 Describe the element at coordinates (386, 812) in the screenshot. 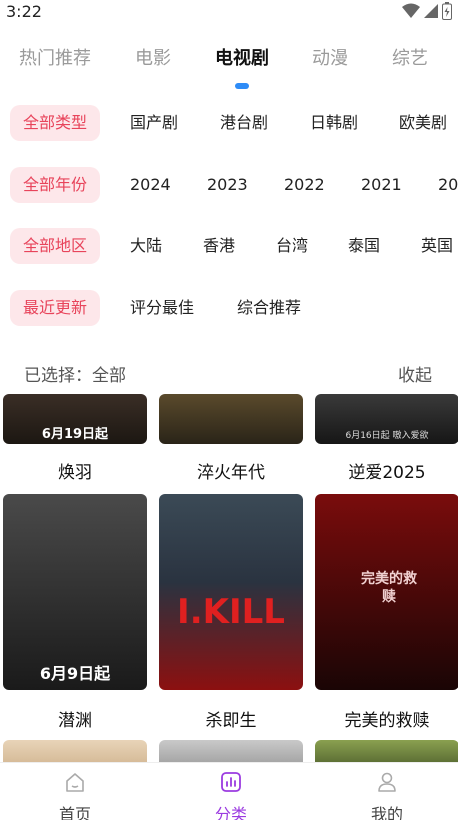

I see `nav-profile-label: 我的` at that location.